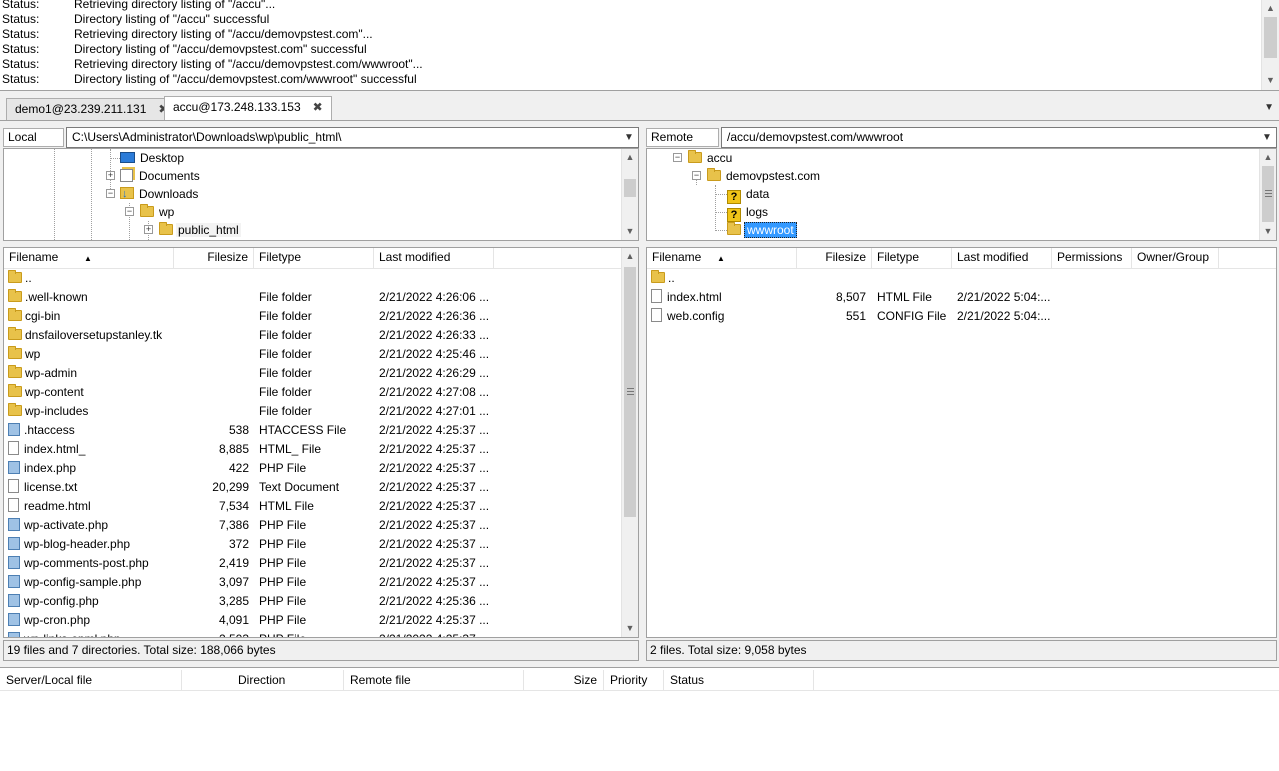 The image size is (1279, 771). What do you see at coordinates (764, 176) in the screenshot?
I see `tree-node-demovpstest: demovpstest.com` at bounding box center [764, 176].